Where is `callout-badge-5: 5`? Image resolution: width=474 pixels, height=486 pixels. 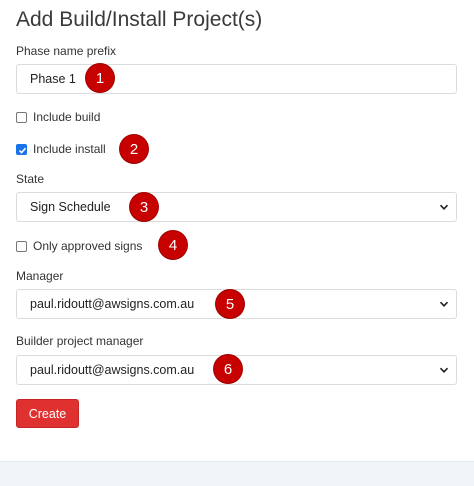 callout-badge-5: 5 is located at coordinates (230, 304).